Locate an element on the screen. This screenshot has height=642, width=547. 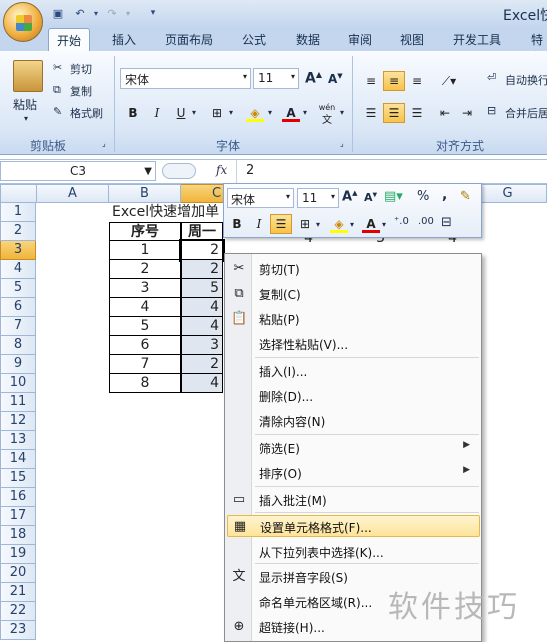
underline-dropdown-icon: ▾ is located at coordinates (194, 112).